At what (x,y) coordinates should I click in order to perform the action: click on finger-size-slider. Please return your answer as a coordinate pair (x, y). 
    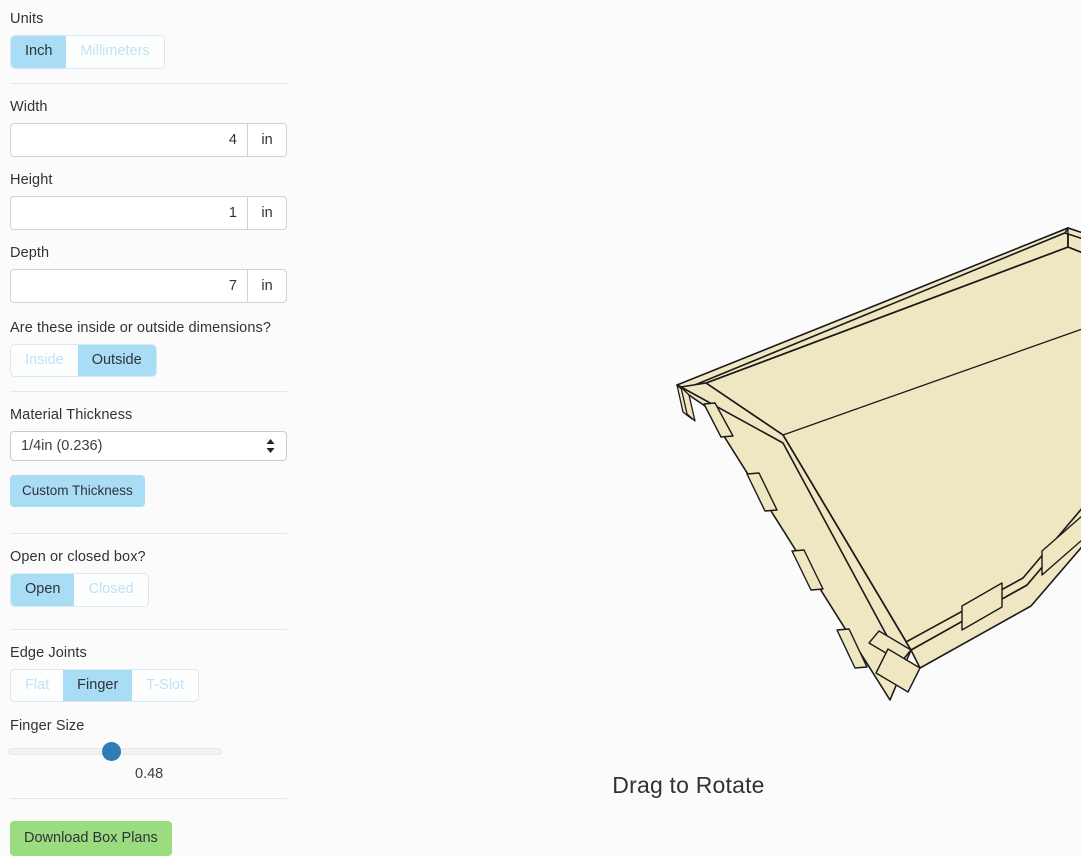
    Looking at the image, I should click on (115, 751).